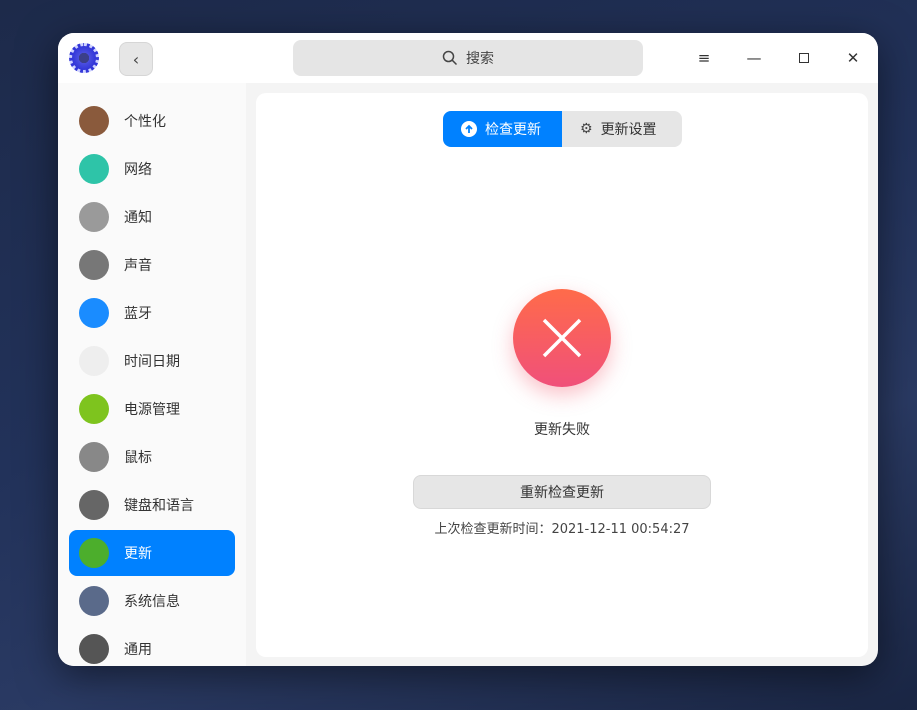 This screenshot has width=917, height=710. I want to click on tab-label: 检查更新, so click(513, 130).